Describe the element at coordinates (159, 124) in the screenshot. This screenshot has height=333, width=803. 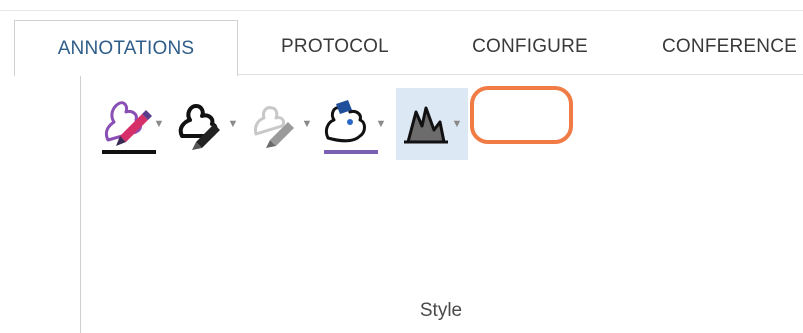
I see `pen-color-dropdown-arrow: ▼` at that location.